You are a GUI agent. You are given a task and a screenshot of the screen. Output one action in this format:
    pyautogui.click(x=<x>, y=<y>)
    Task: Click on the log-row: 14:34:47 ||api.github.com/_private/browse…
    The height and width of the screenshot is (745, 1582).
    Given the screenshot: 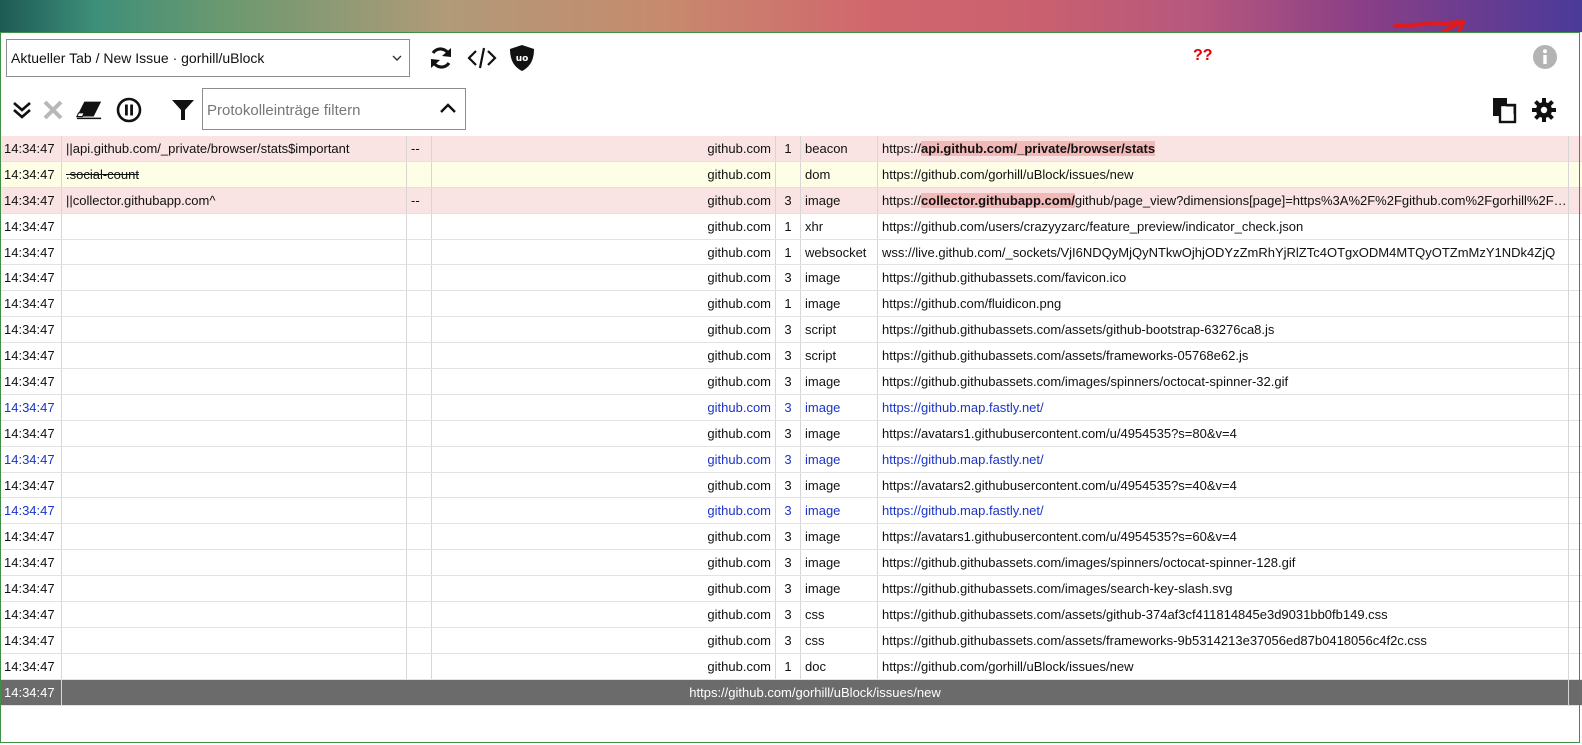 What is the action you would take?
    pyautogui.click(x=791, y=149)
    